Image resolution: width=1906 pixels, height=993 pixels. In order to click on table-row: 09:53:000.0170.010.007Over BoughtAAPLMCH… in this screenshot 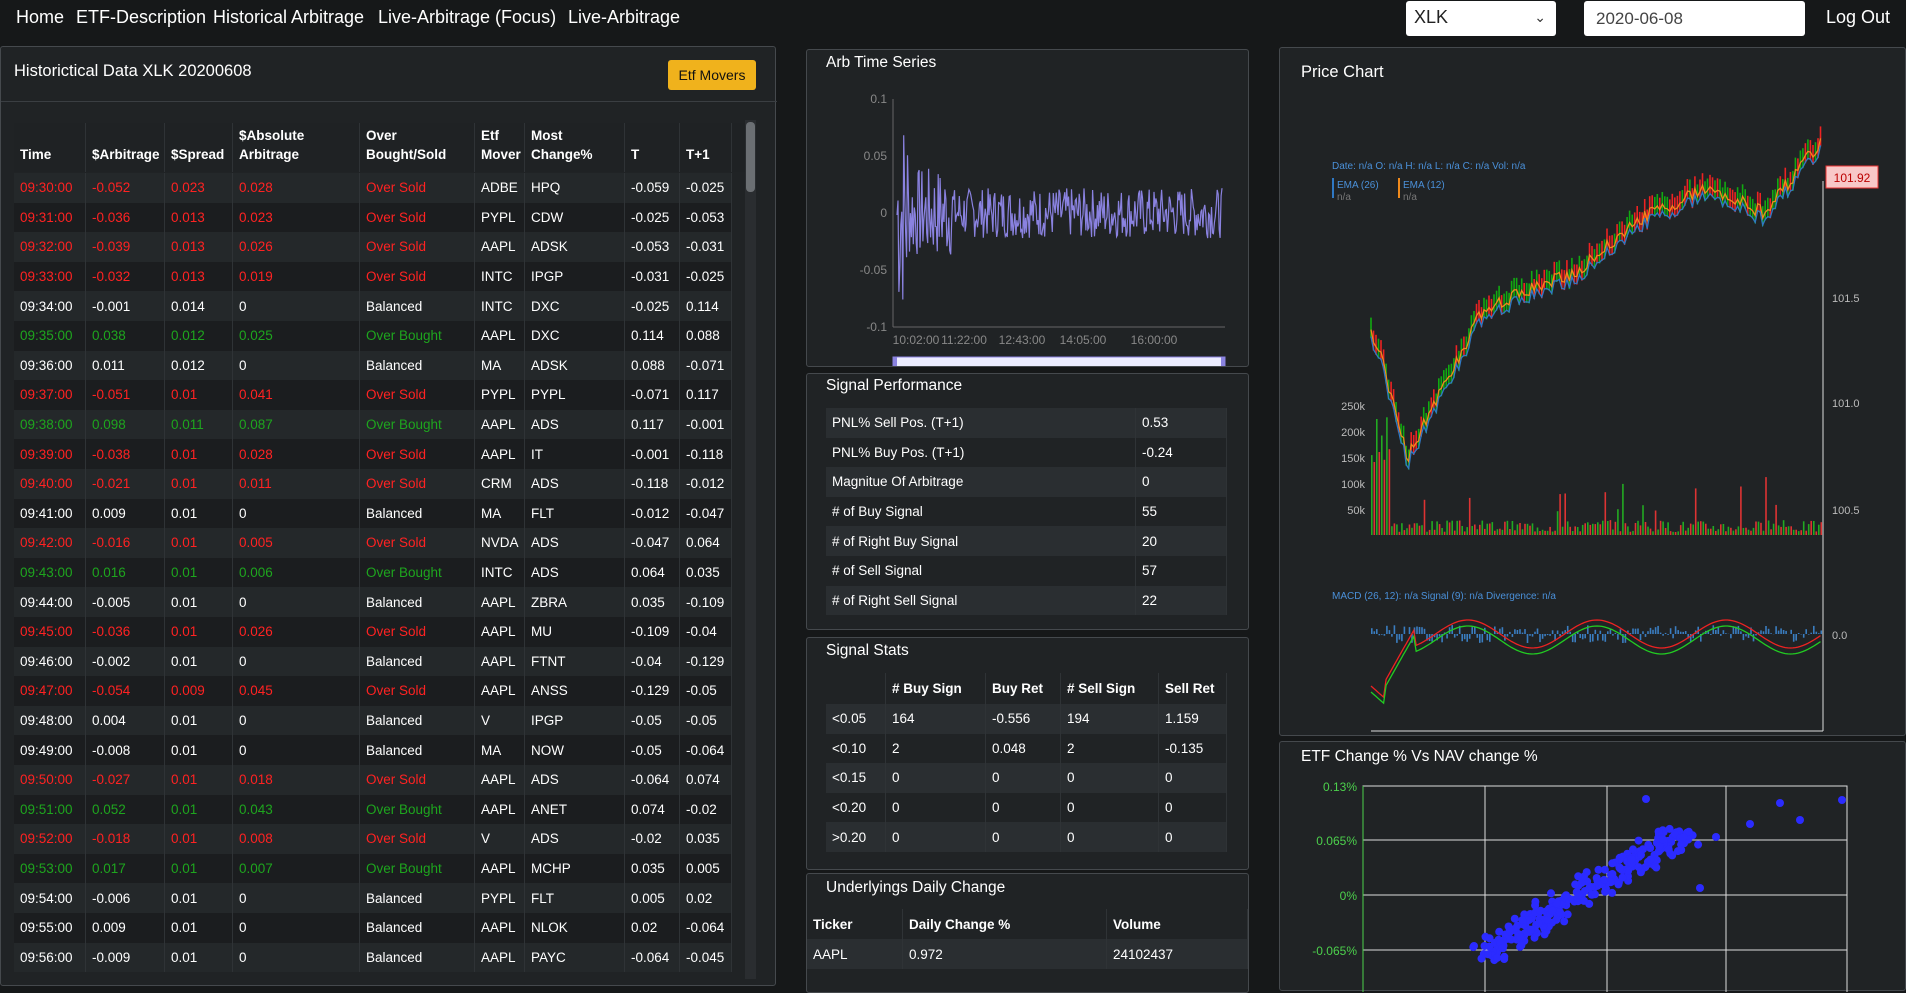, I will do `click(373, 869)`.